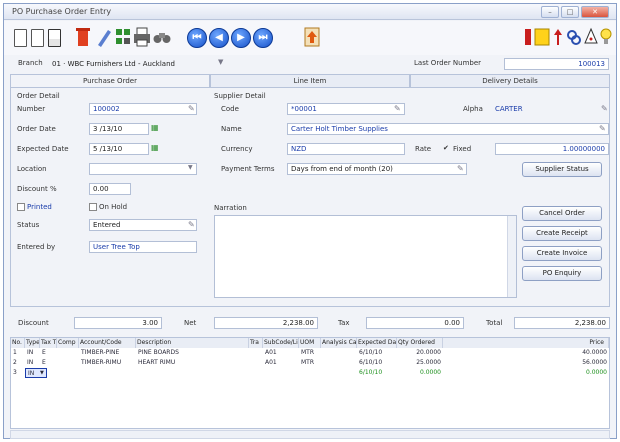  What do you see at coordinates (420, 353) in the screenshot?
I see `grid-cell: 20.0000` at bounding box center [420, 353].